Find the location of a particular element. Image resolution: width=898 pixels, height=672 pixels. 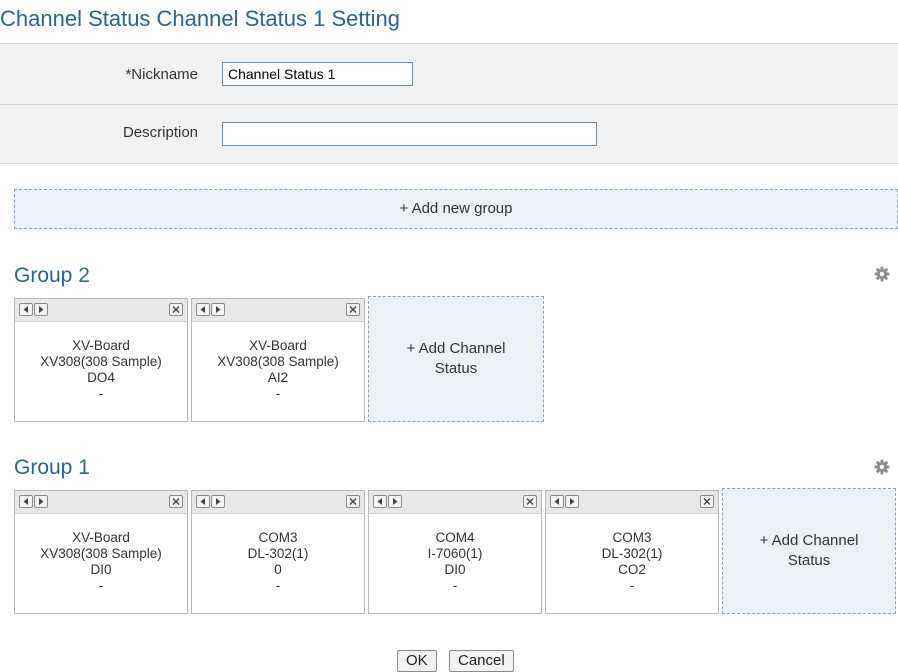

description-row: Description is located at coordinates (449, 134).